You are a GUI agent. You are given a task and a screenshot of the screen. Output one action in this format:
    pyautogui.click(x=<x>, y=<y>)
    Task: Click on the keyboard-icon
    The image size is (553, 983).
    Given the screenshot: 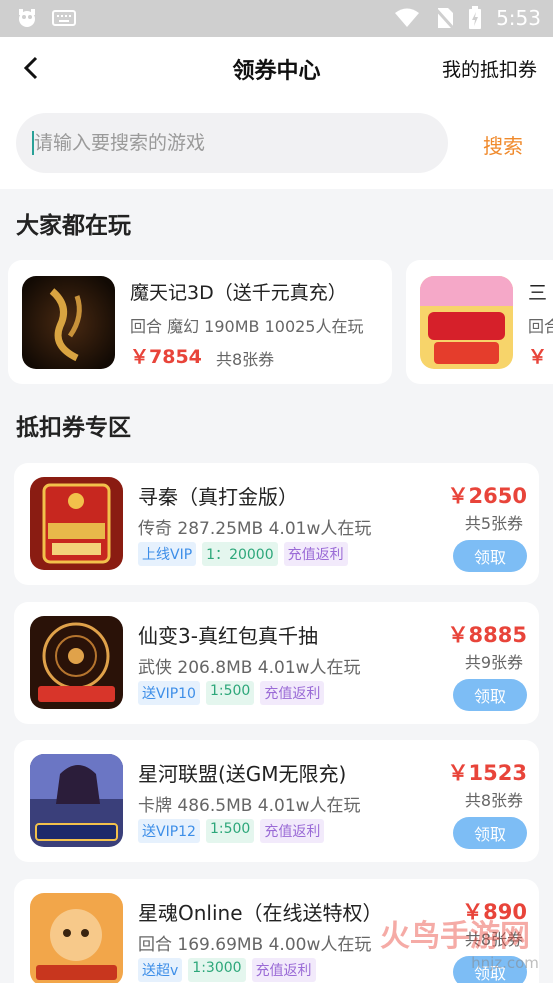 What is the action you would take?
    pyautogui.click(x=64, y=18)
    